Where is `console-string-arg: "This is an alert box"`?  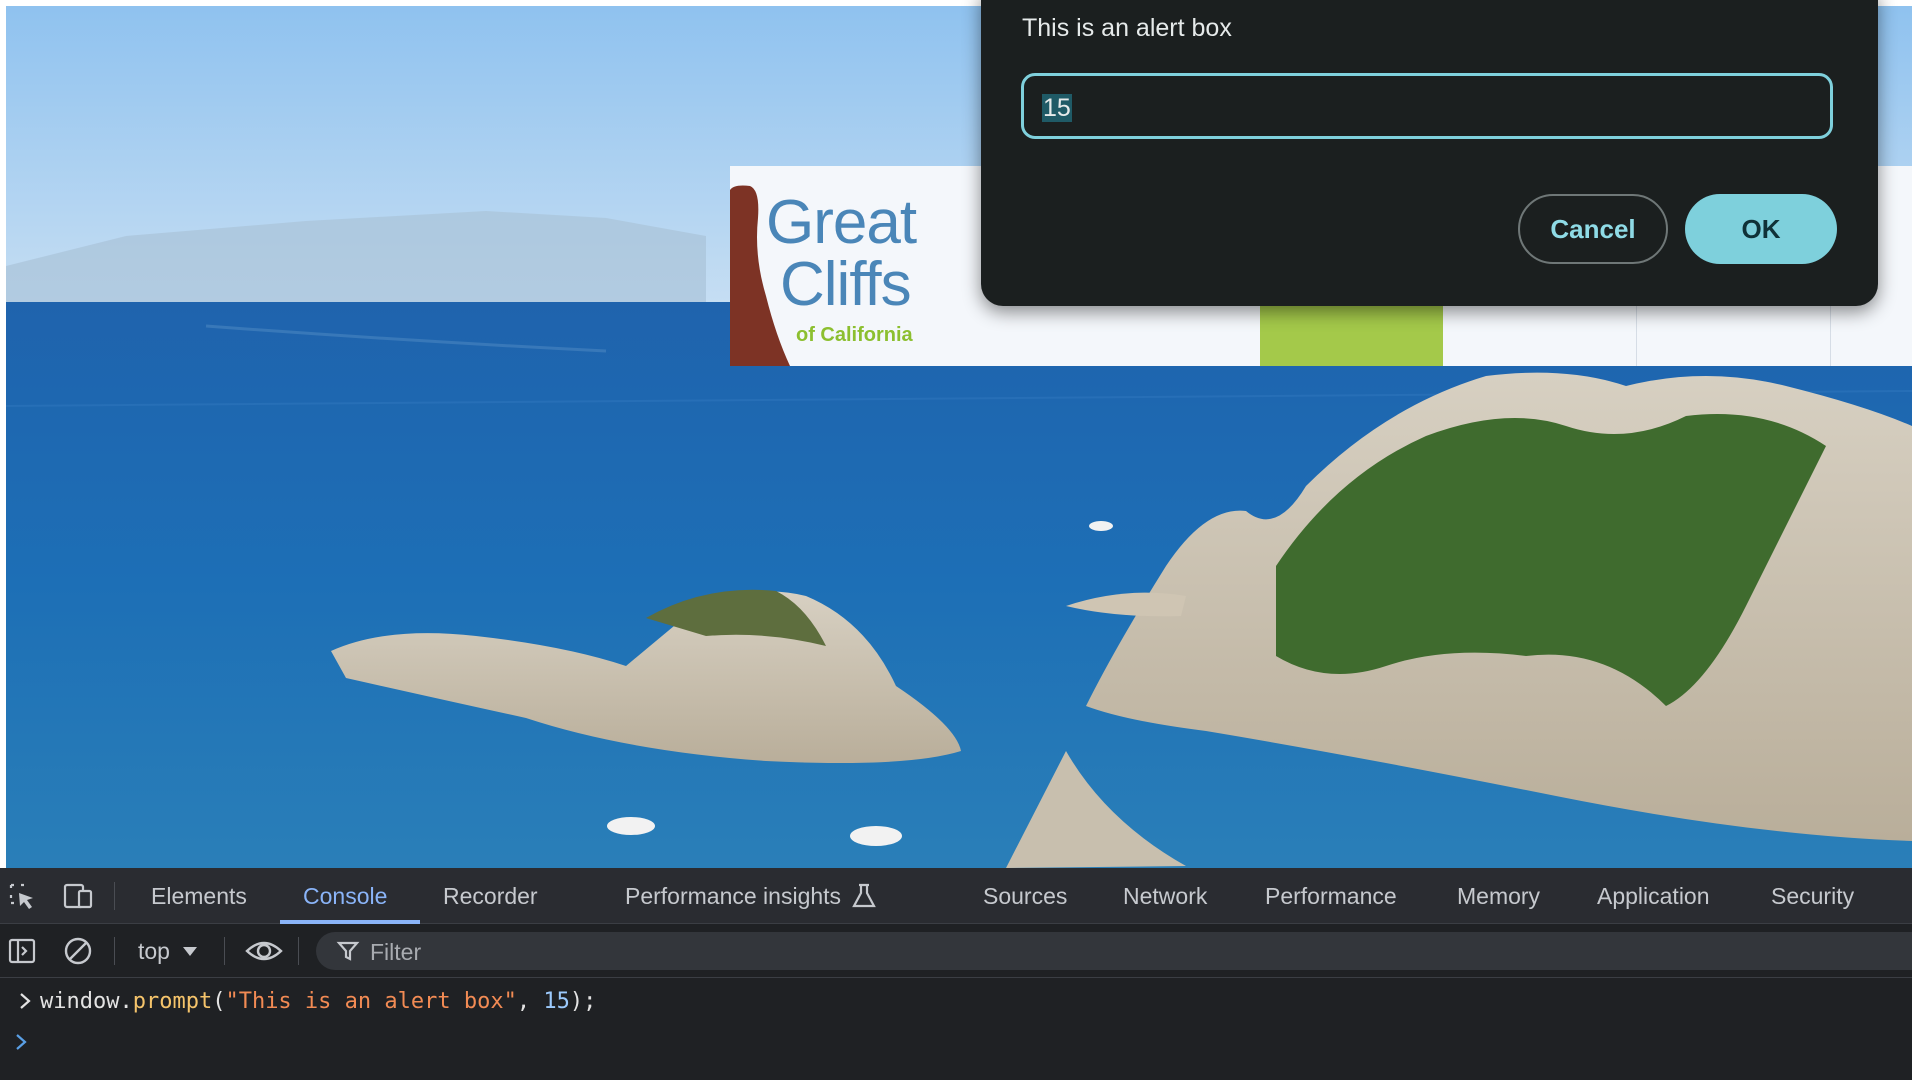
console-string-arg: "This is an alert box" is located at coordinates (371, 1001).